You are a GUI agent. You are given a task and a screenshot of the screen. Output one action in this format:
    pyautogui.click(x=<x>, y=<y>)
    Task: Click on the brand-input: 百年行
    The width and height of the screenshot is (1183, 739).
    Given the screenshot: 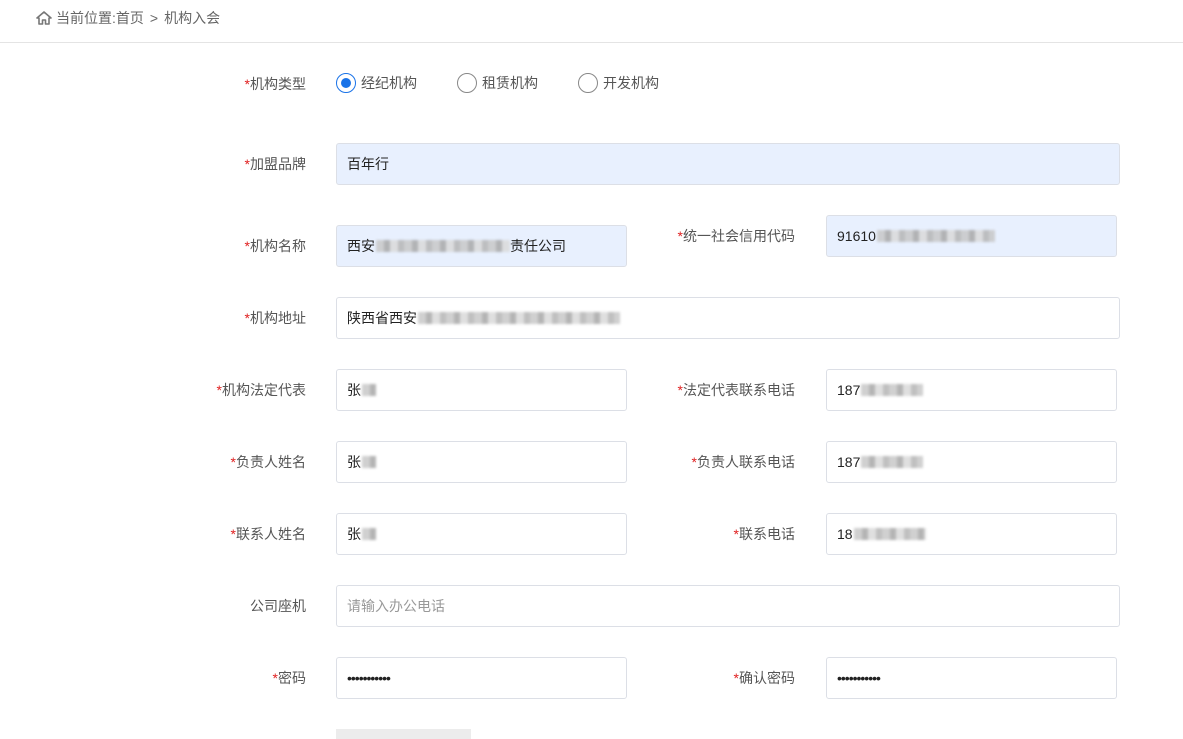 What is the action you would take?
    pyautogui.click(x=728, y=164)
    